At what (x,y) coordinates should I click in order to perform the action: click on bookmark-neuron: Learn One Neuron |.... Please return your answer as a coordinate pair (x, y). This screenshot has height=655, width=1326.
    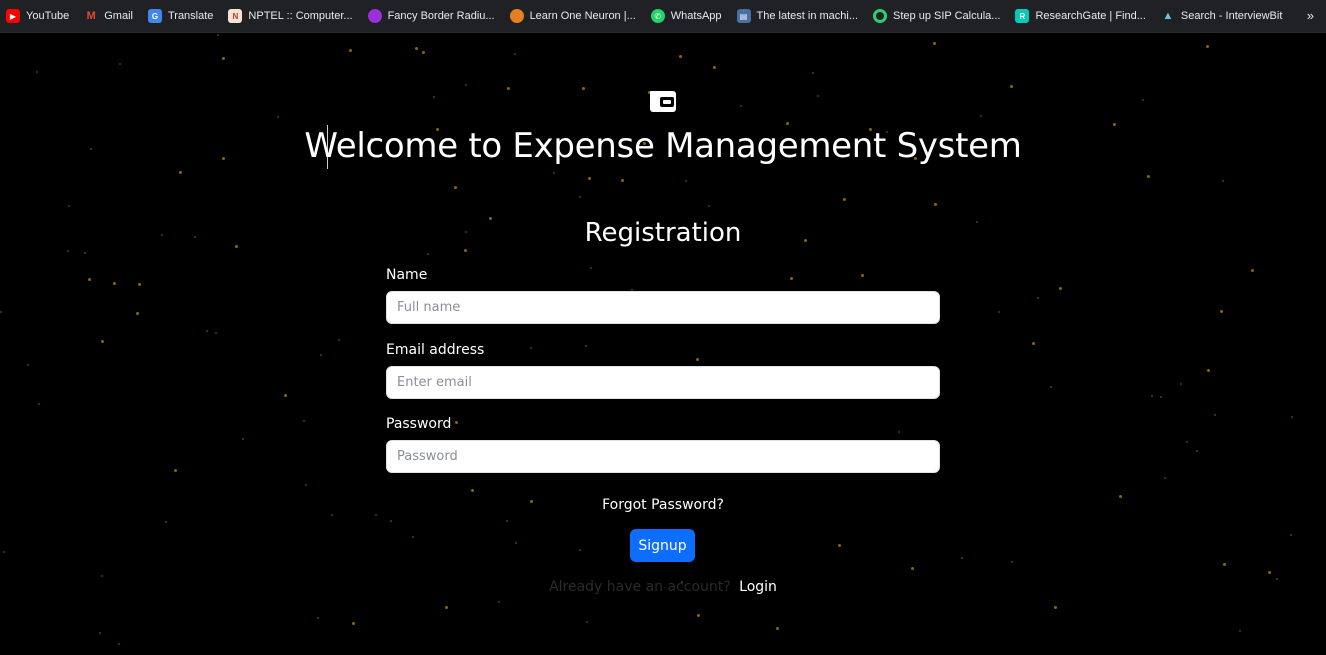
    Looking at the image, I should click on (572, 16).